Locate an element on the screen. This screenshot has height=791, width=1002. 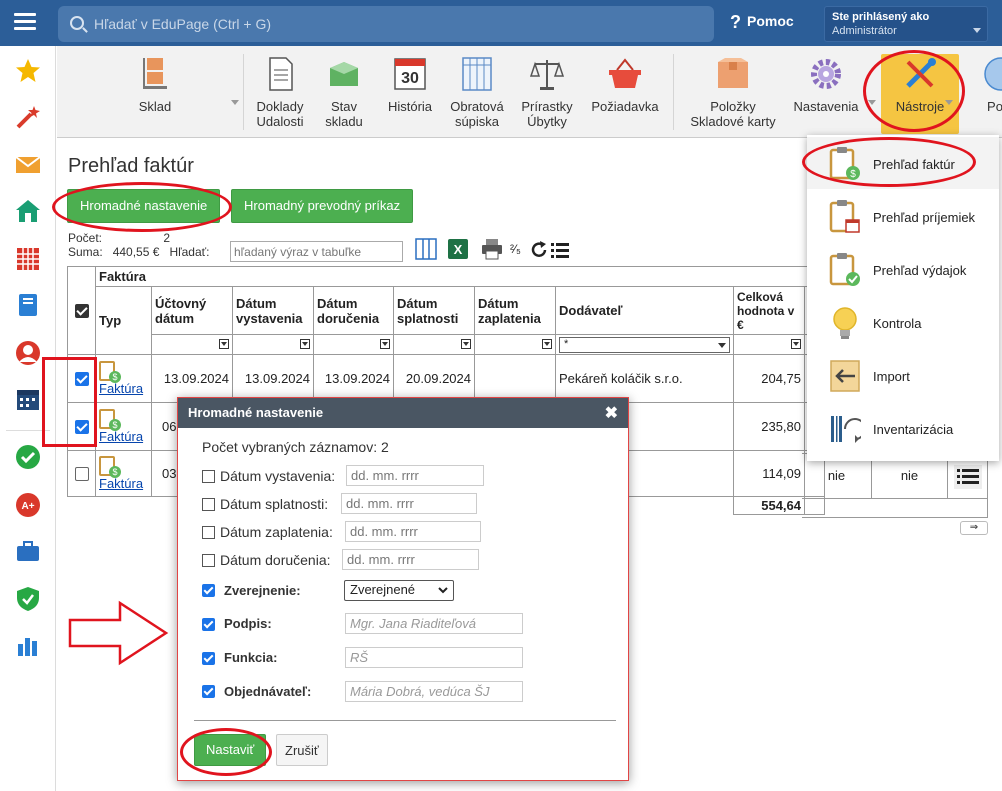
issued-date-input is located at coordinates (415, 475).